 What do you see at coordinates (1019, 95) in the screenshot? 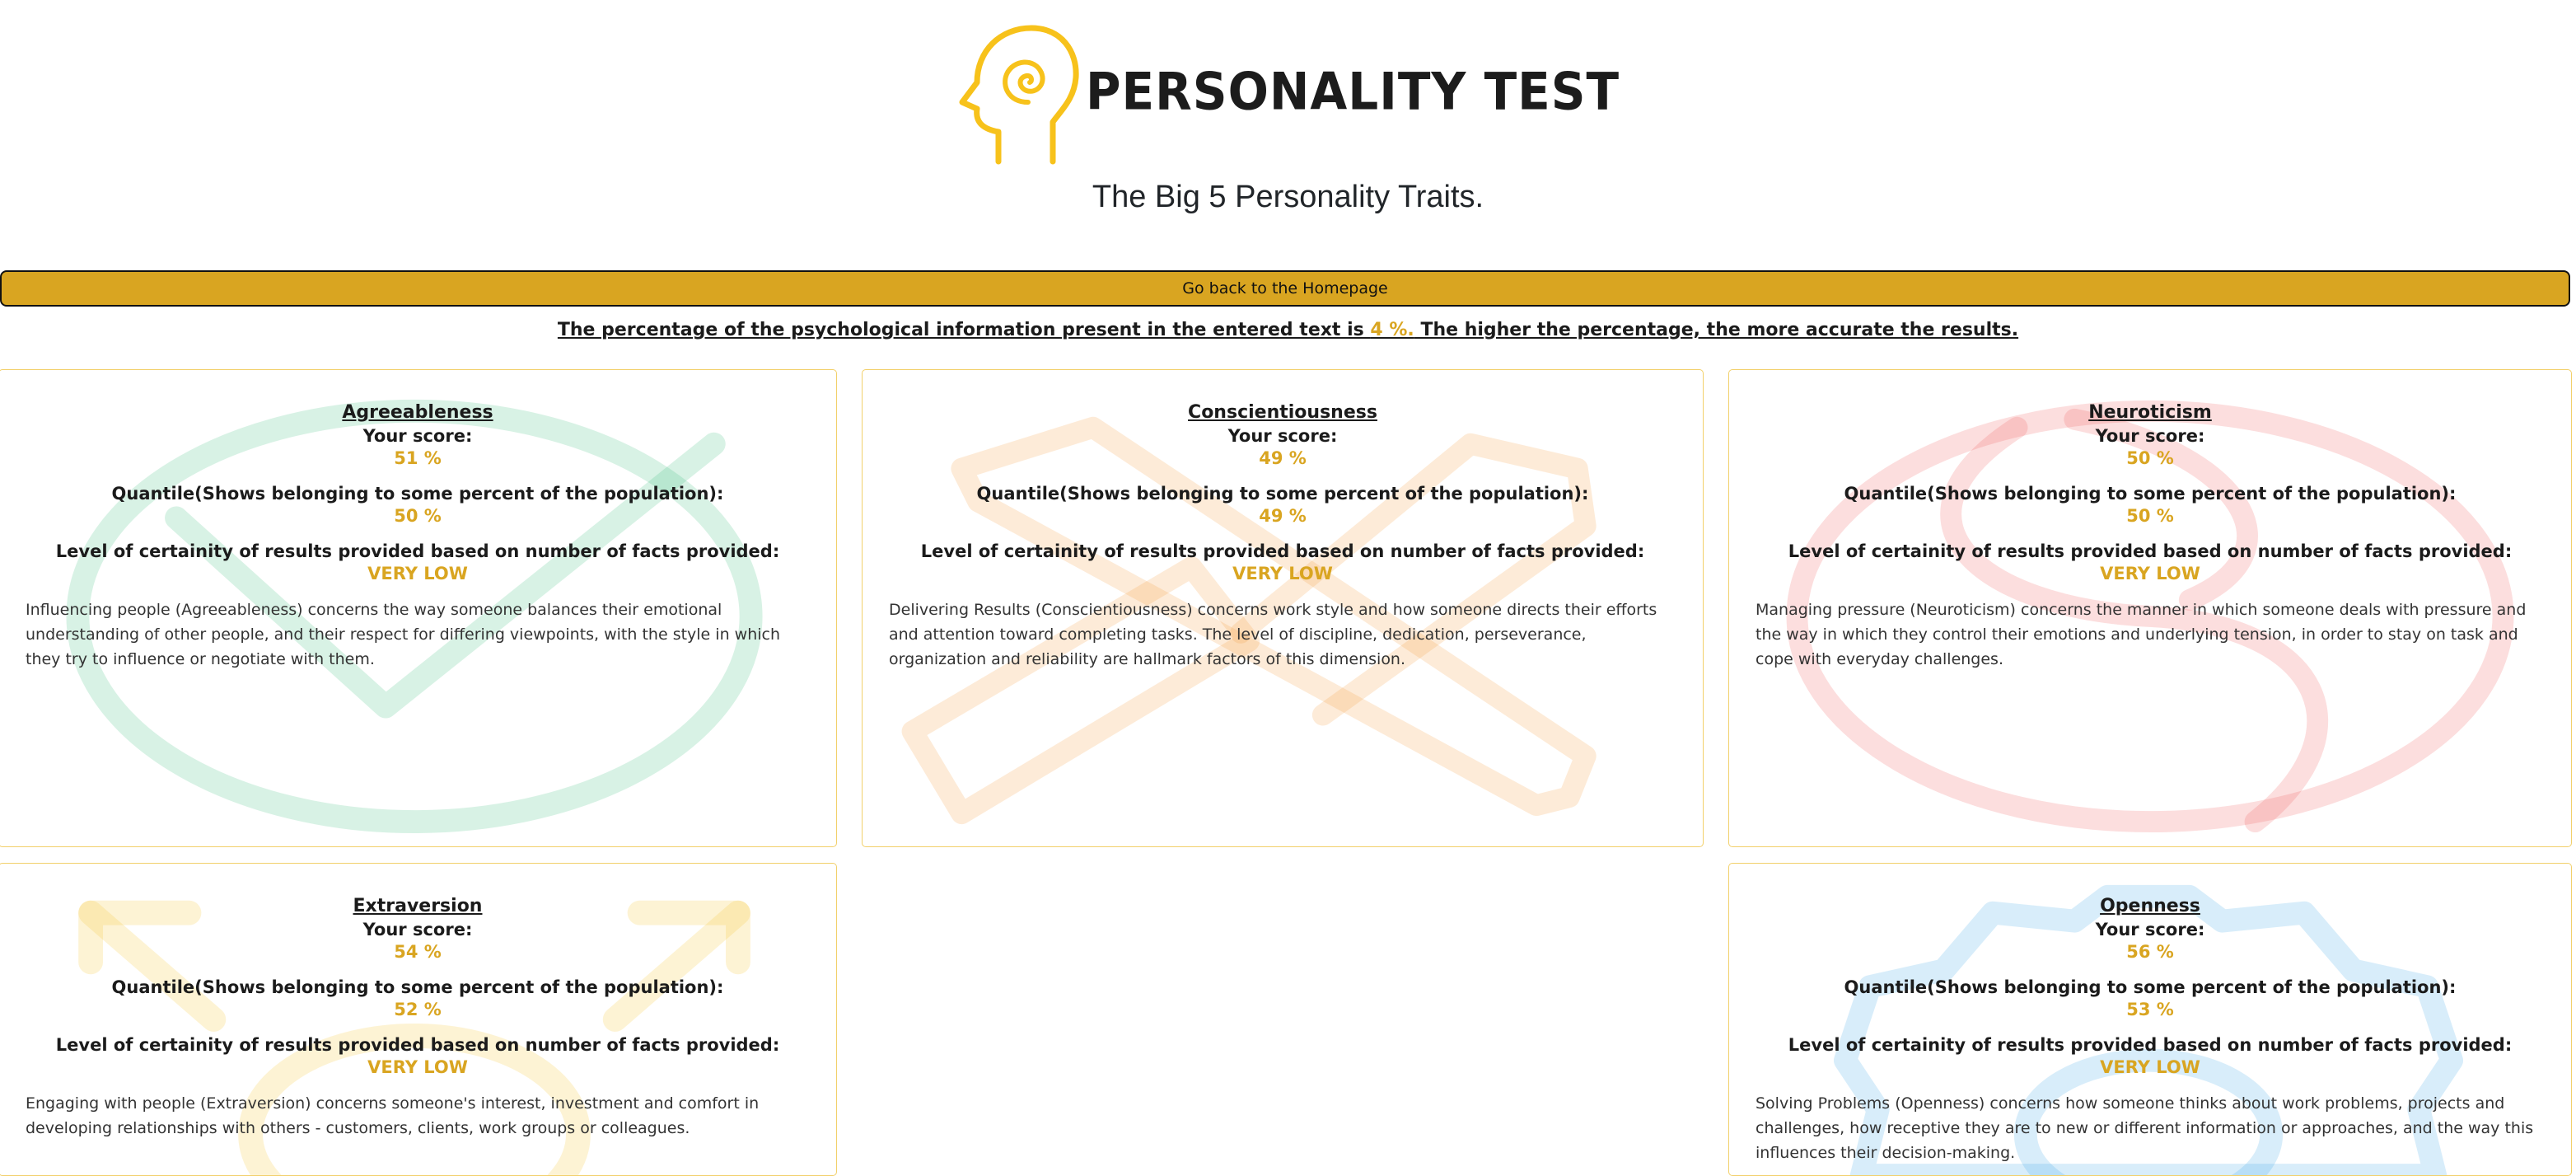
I see `head-spiral-icon` at bounding box center [1019, 95].